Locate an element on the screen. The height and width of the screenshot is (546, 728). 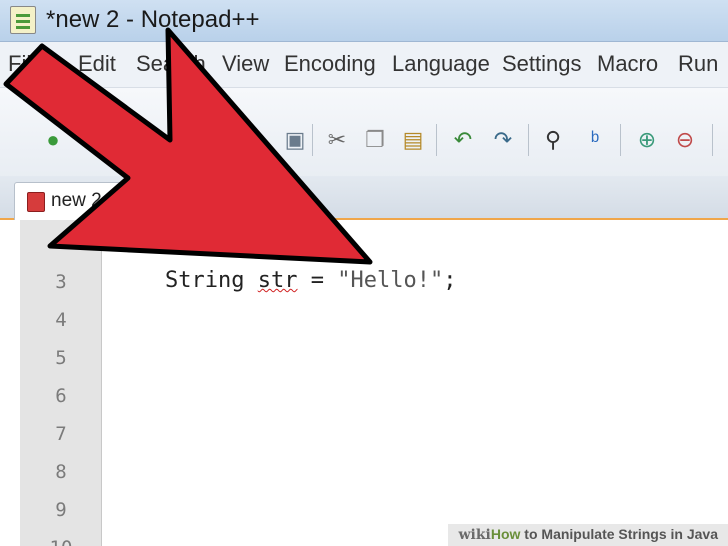
menu-file: File is located at coordinates (25, 64).